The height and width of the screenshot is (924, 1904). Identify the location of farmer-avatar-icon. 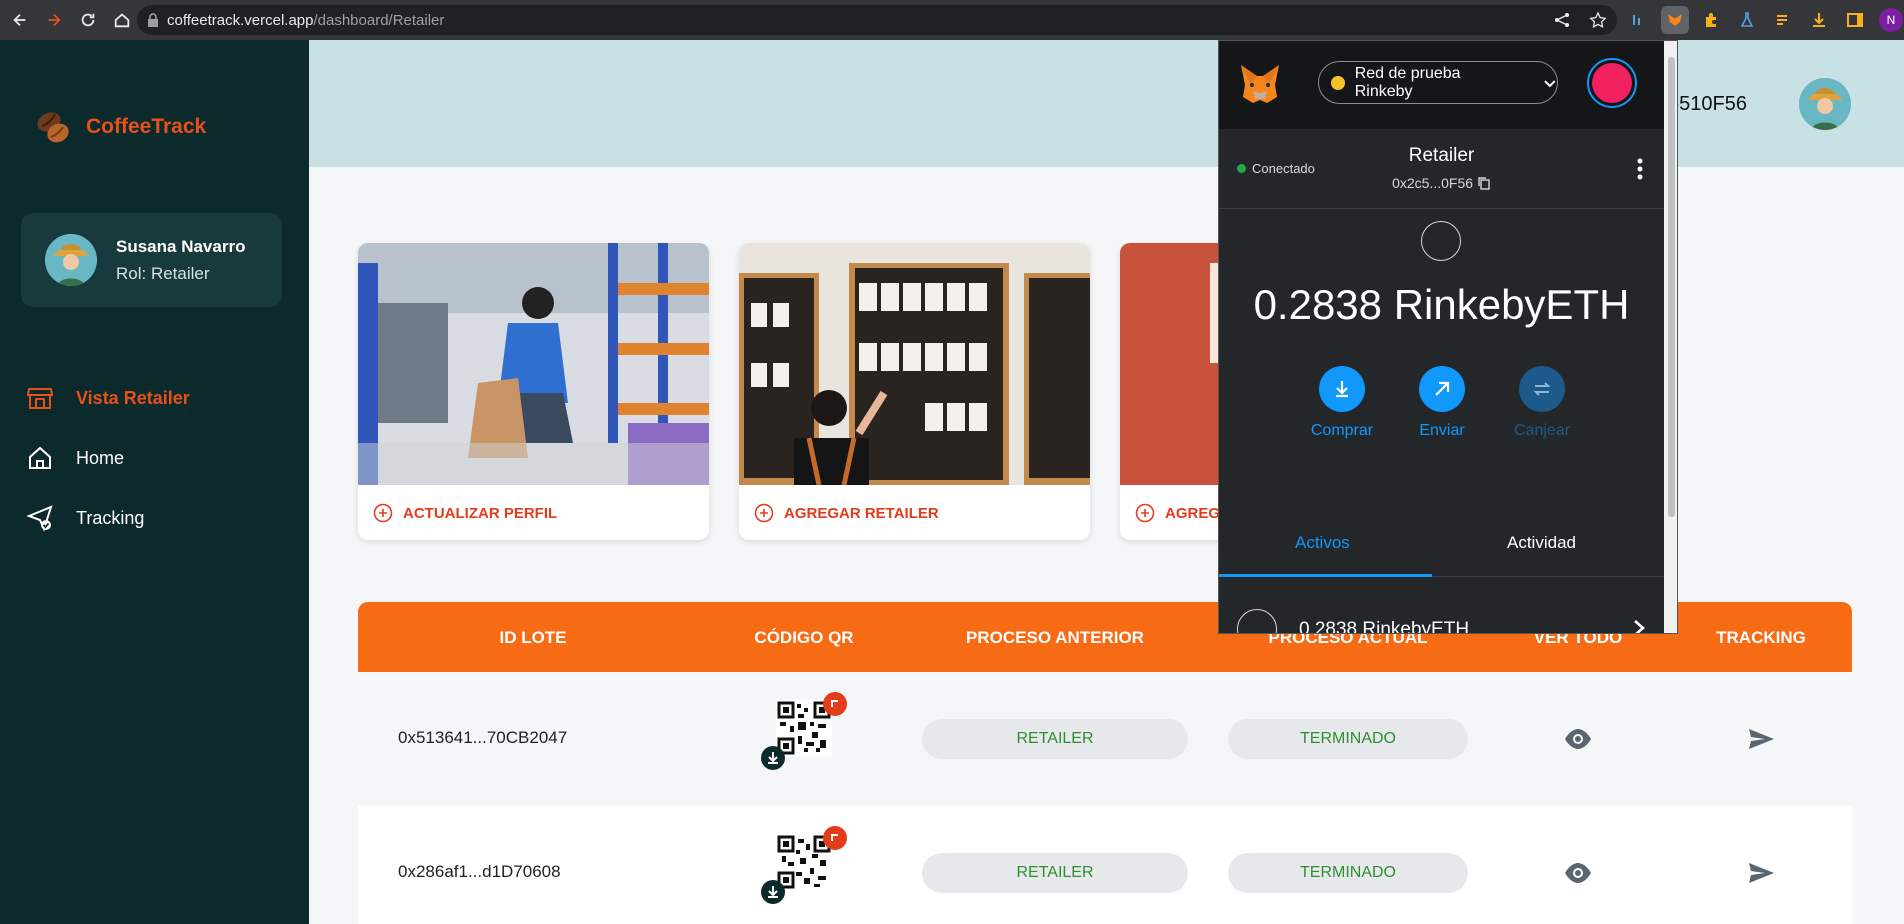
(71, 260).